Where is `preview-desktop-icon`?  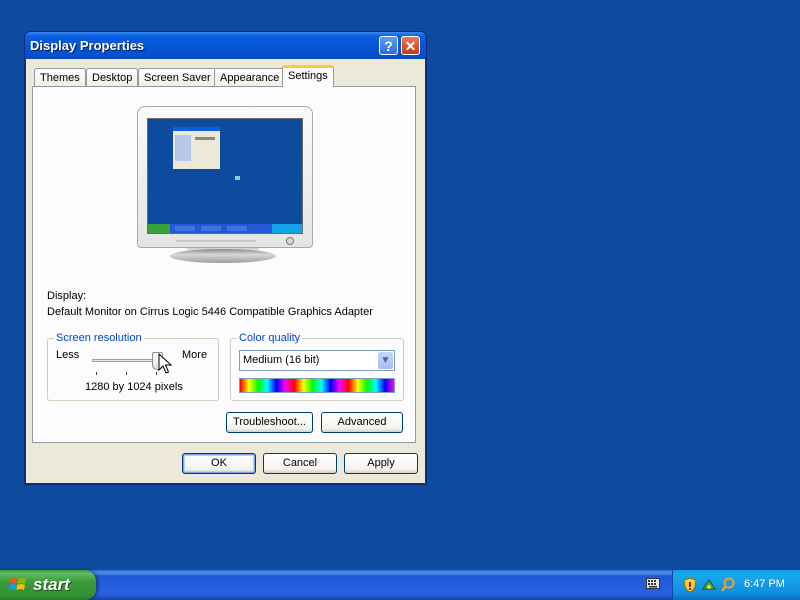
preview-desktop-icon is located at coordinates (237, 178).